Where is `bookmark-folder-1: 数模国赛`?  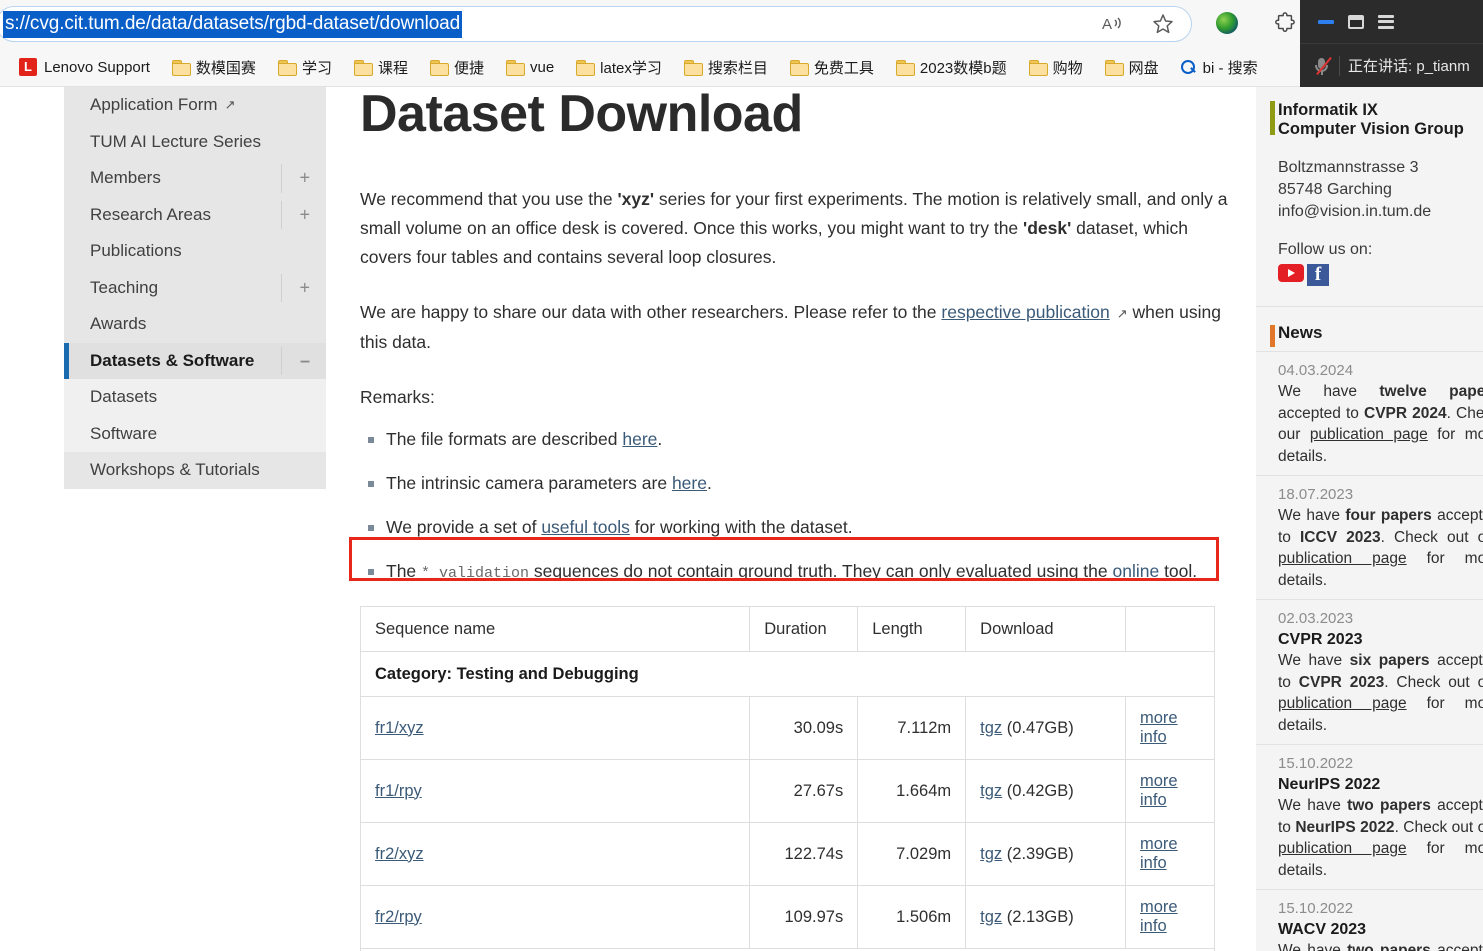
bookmark-folder-1: 数模国赛 is located at coordinates (214, 67).